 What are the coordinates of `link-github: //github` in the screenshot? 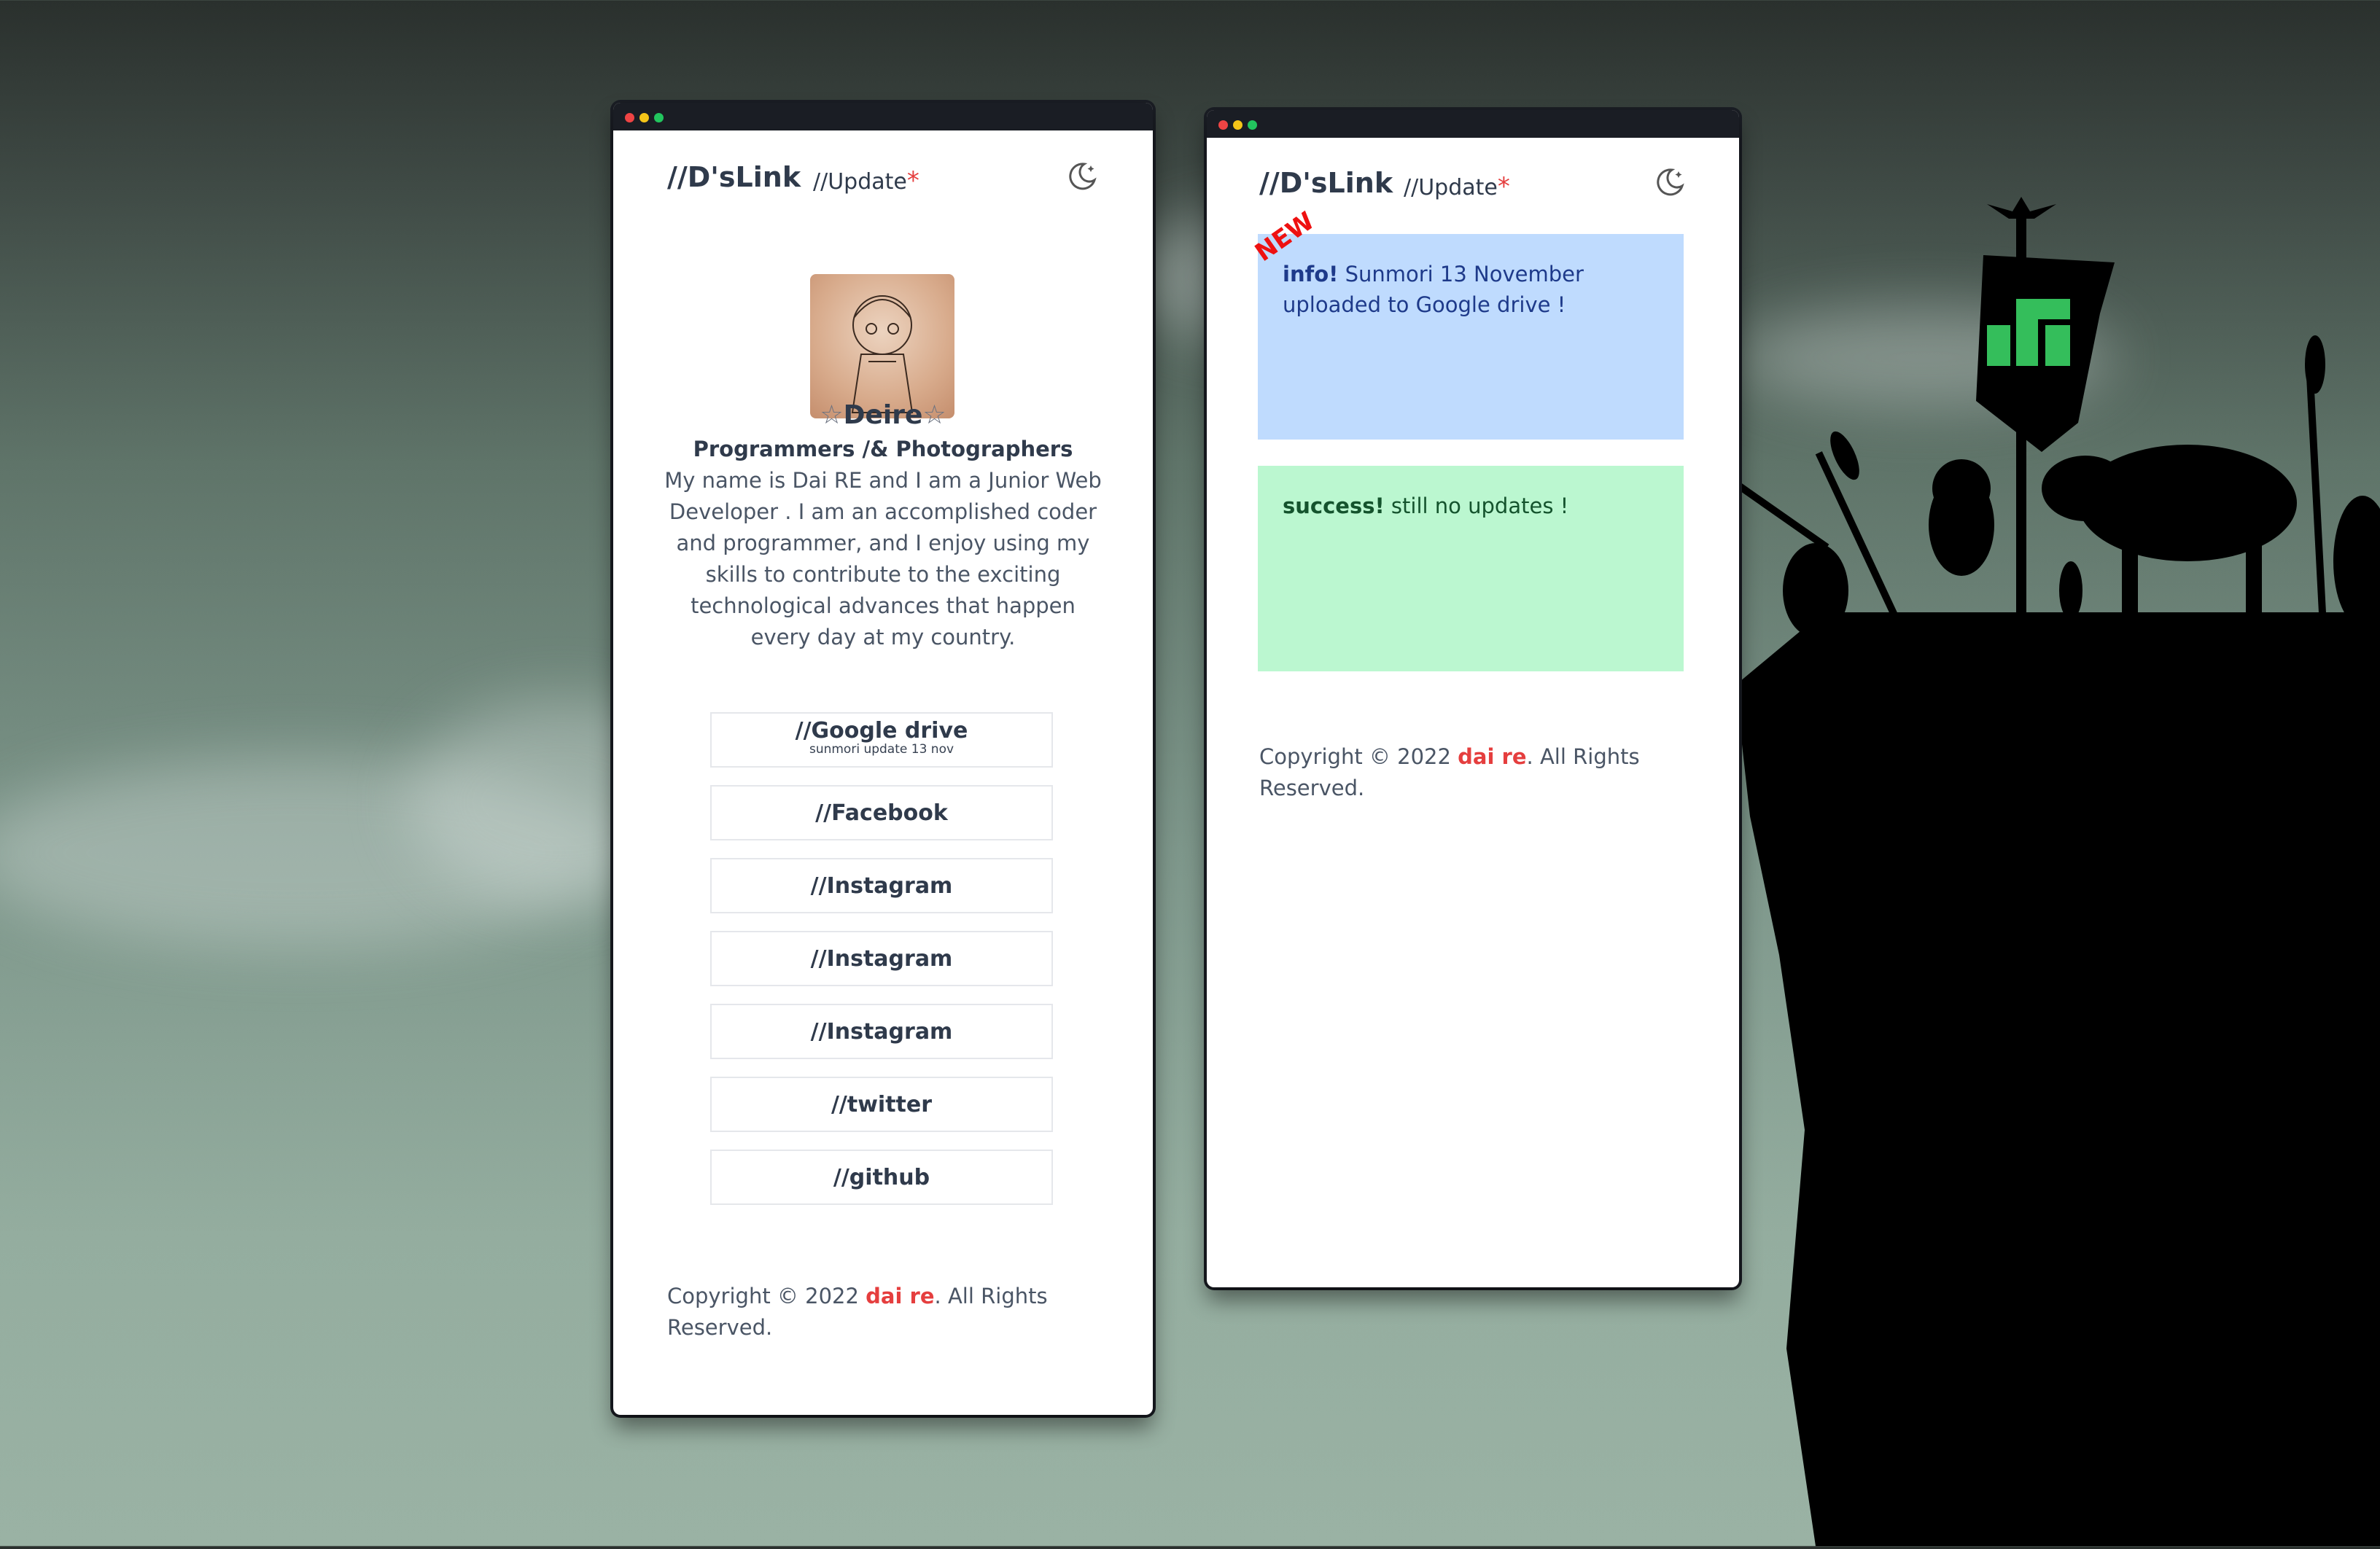 It's located at (881, 1177).